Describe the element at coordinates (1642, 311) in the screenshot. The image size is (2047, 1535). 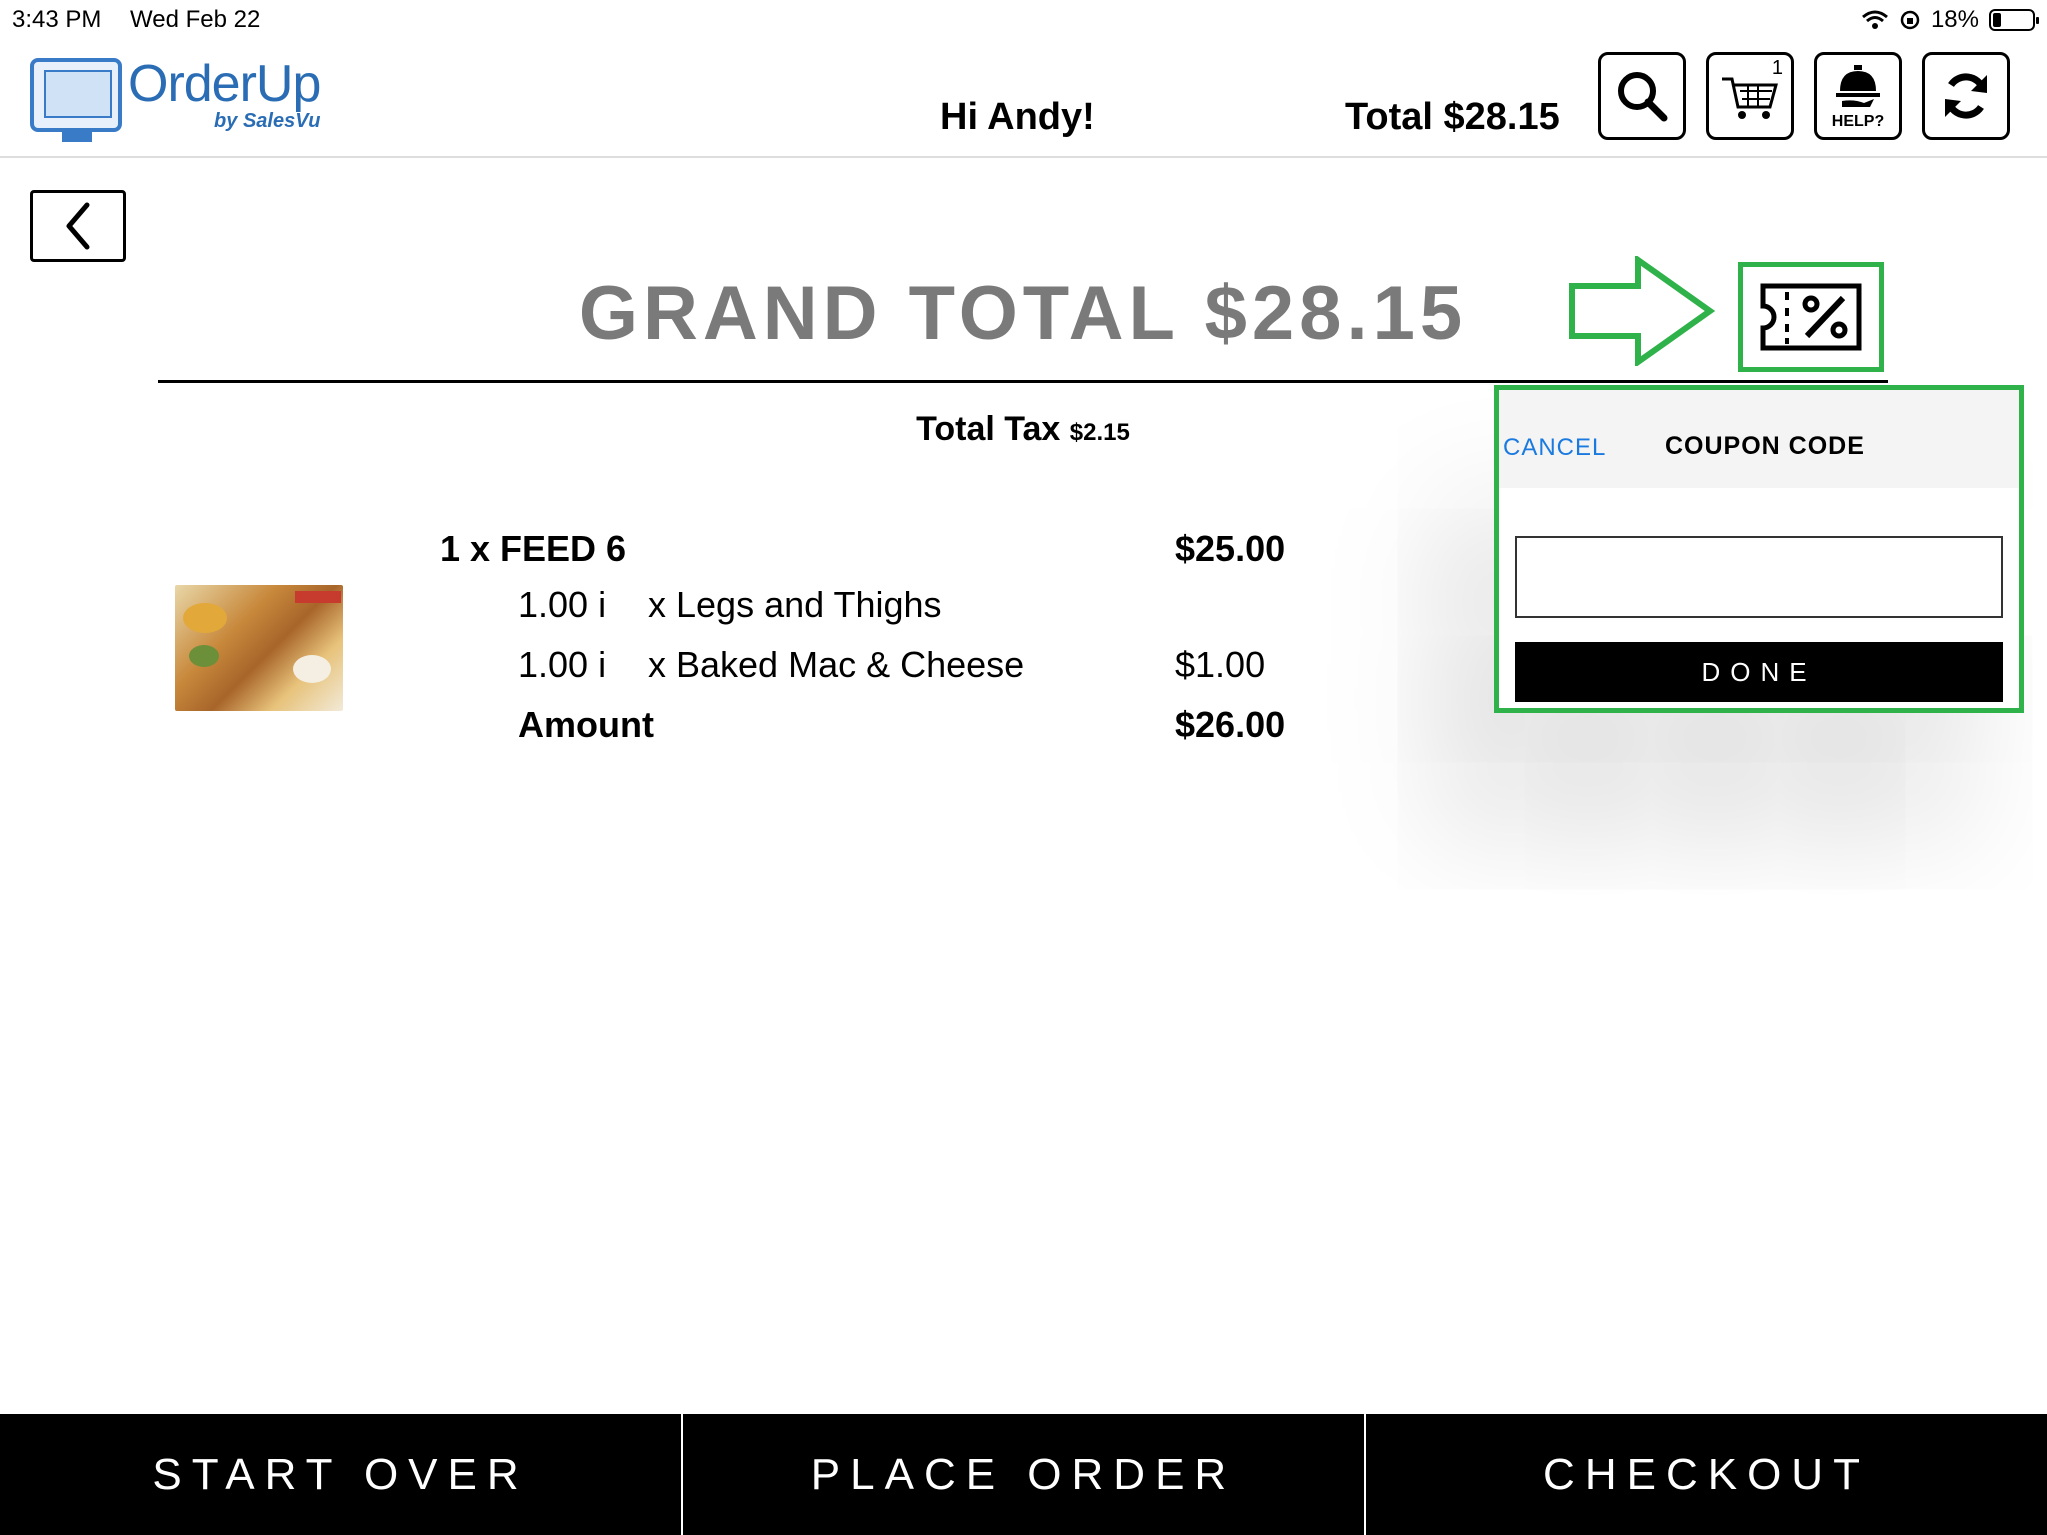
I see `arrow-right-icon` at that location.